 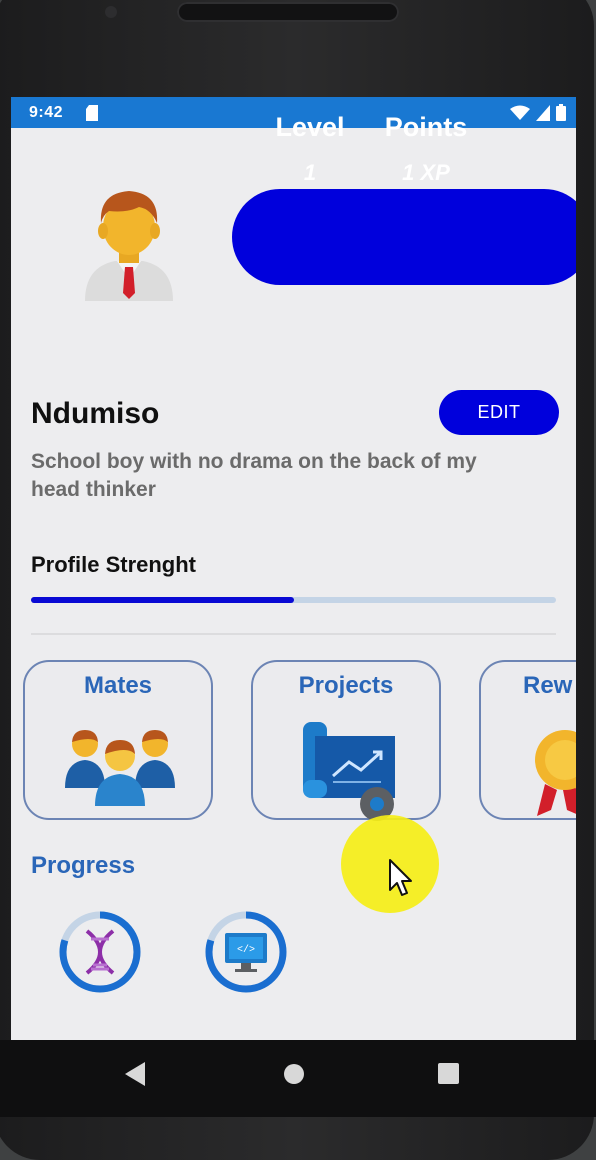 What do you see at coordinates (288, 12) in the screenshot?
I see `earpiece-speaker` at bounding box center [288, 12].